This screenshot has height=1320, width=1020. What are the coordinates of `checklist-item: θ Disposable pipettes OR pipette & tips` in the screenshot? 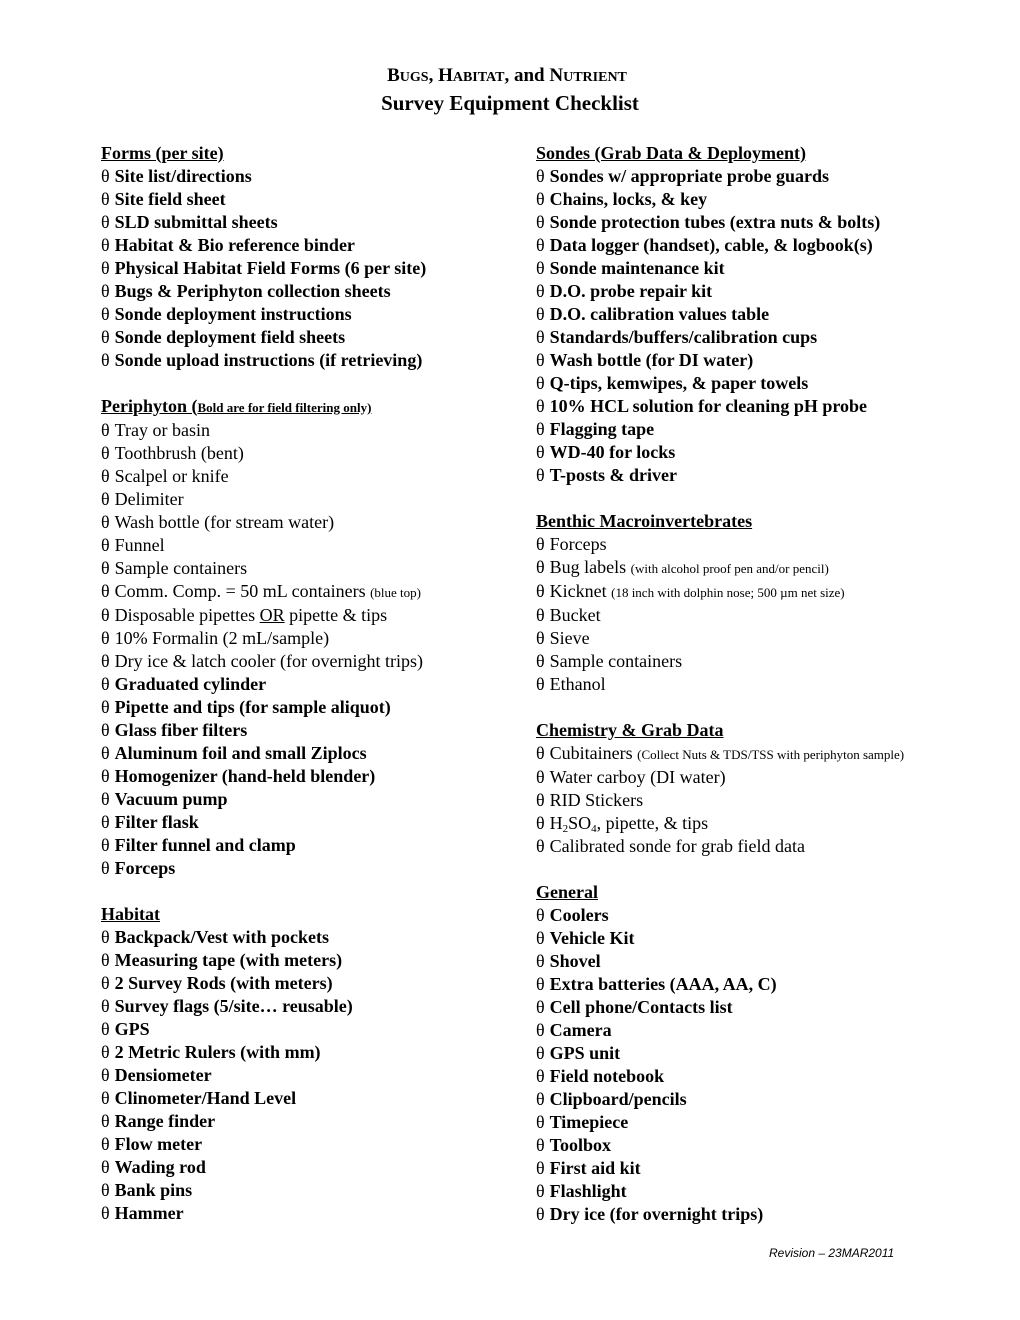 It's located at (263, 615).